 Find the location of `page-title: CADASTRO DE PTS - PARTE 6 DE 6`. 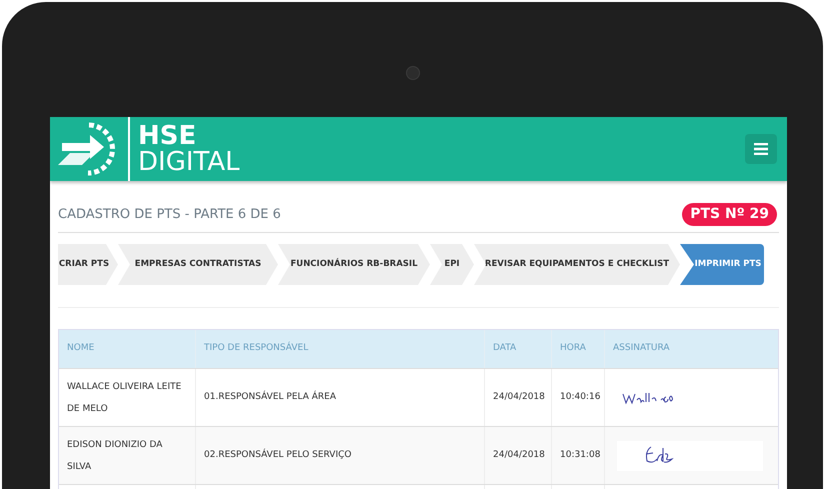

page-title: CADASTRO DE PTS - PARTE 6 DE 6 is located at coordinates (169, 215).